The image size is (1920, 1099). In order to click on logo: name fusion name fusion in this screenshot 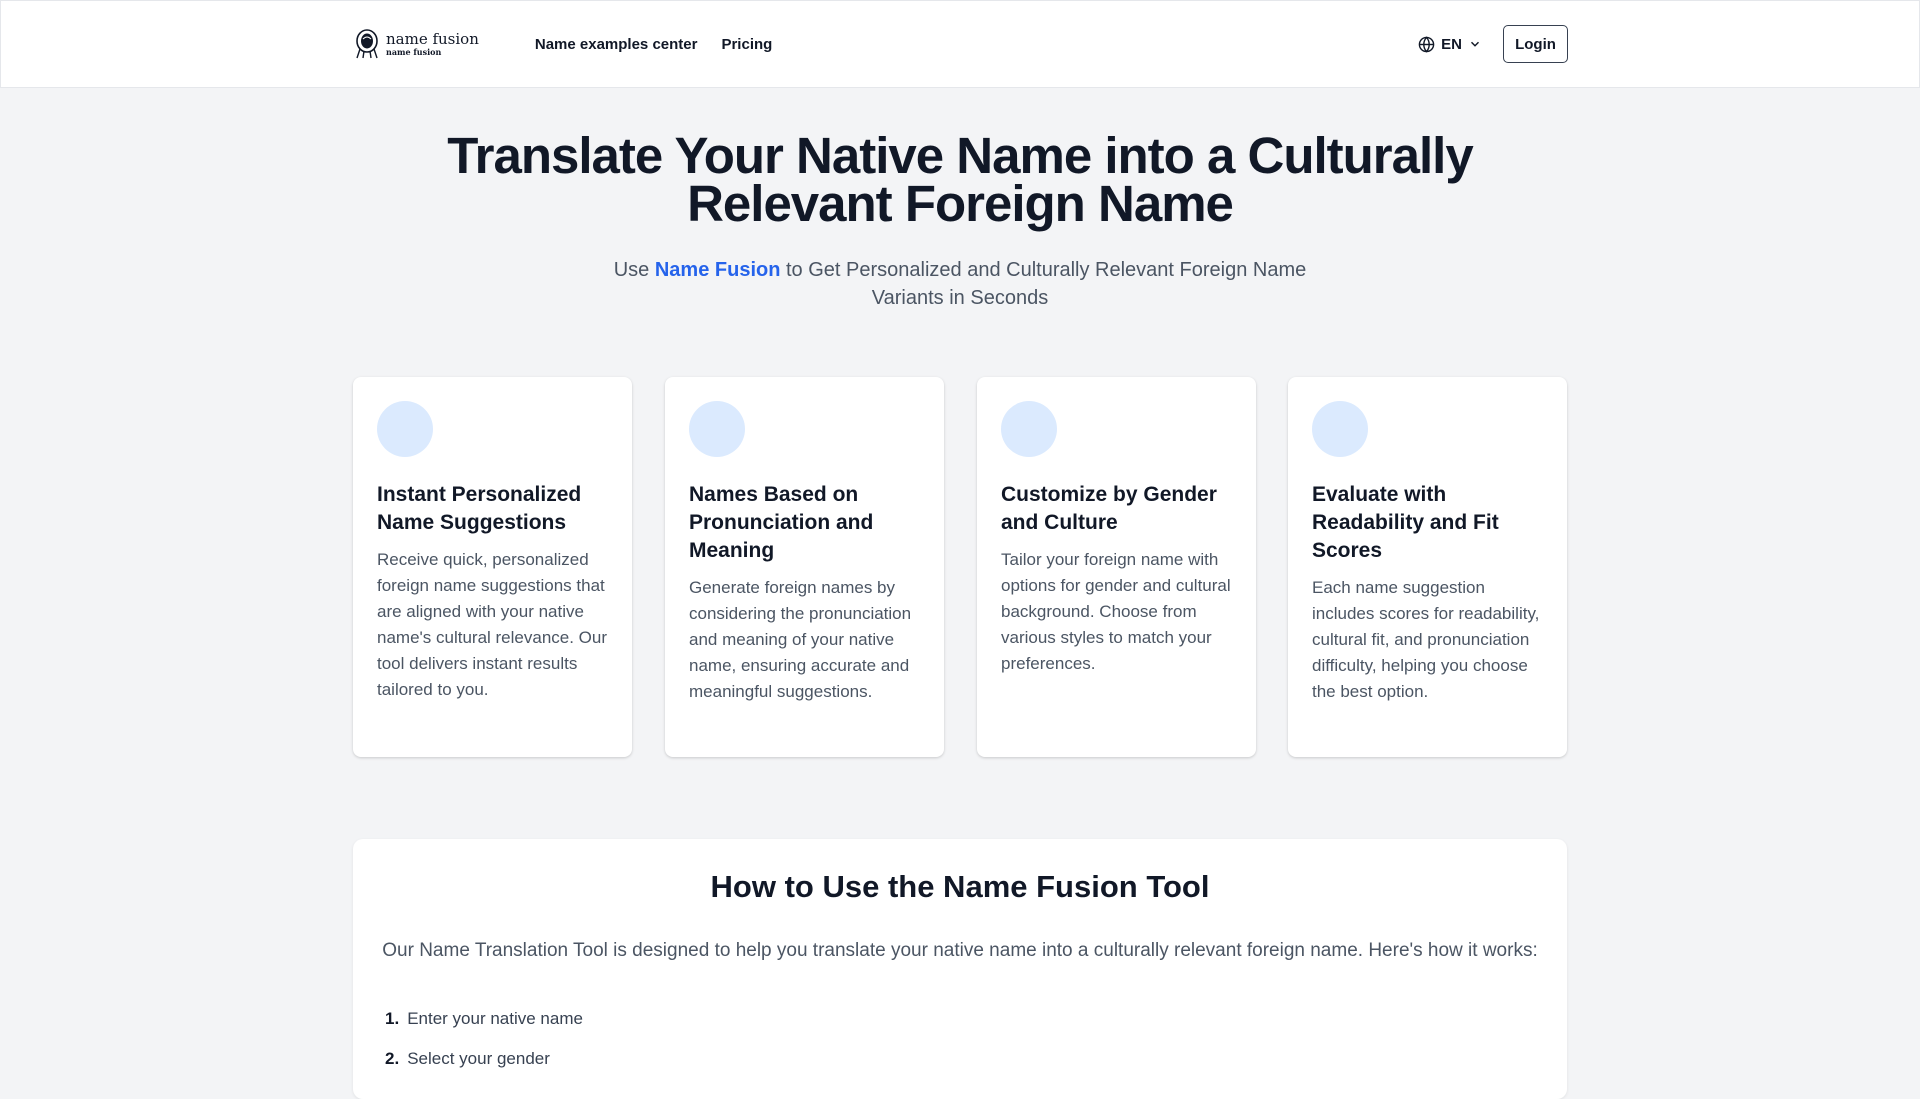, I will do `click(416, 44)`.